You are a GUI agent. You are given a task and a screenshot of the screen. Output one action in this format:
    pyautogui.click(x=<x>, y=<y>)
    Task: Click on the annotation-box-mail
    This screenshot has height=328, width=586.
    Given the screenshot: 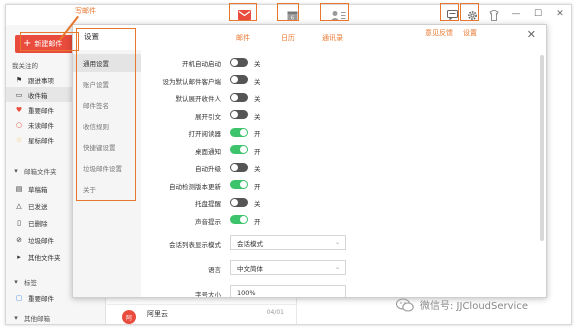 What is the action you would take?
    pyautogui.click(x=243, y=12)
    